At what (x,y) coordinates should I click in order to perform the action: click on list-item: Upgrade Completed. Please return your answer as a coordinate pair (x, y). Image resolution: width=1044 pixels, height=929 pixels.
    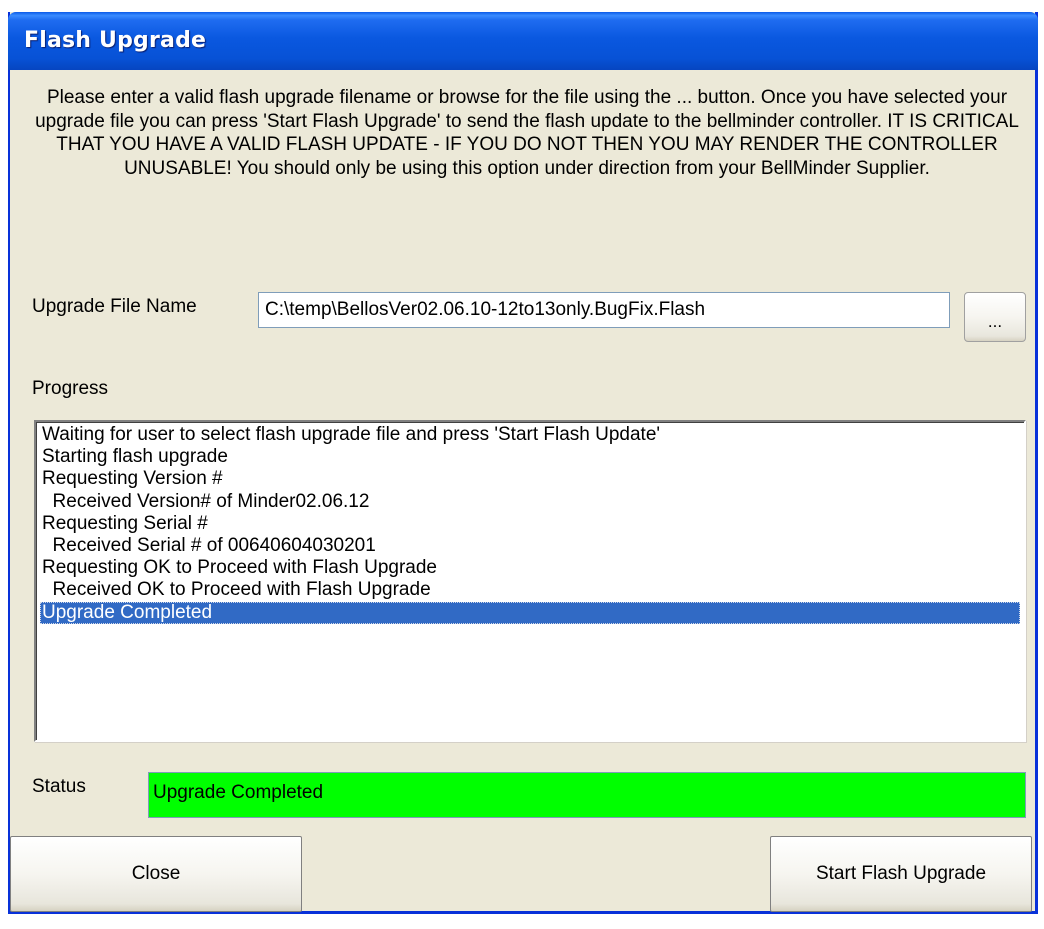
    Looking at the image, I should click on (530, 612).